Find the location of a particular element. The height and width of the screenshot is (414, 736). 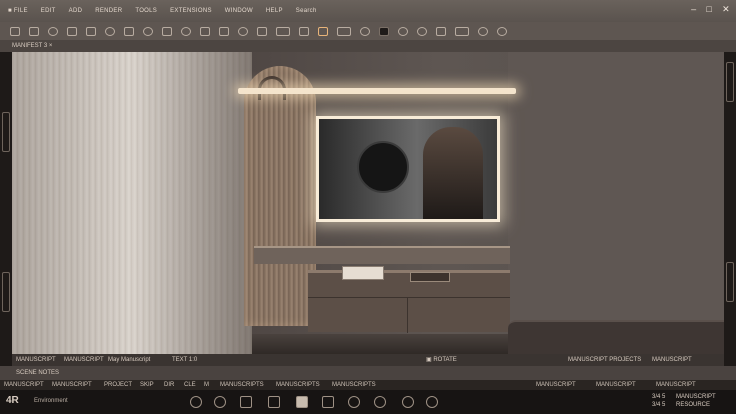

pan-tool-icon is located at coordinates (129, 31).